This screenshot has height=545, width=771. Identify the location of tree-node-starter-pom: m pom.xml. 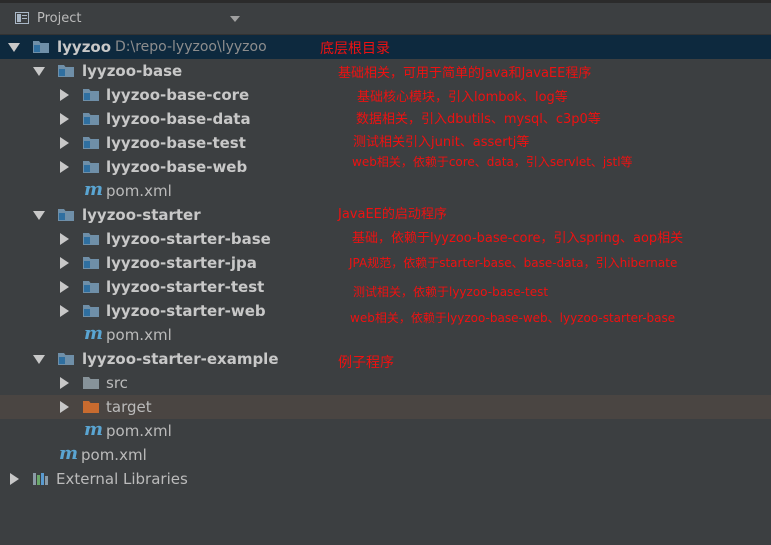
(385, 335).